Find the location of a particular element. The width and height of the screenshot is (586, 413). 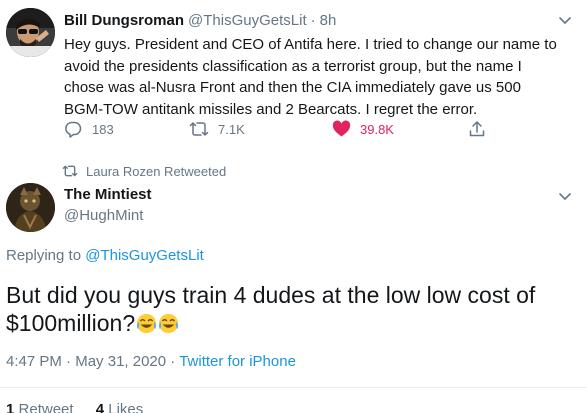

replying-to-mention: @ThisGuyGetsLit is located at coordinates (144, 255).